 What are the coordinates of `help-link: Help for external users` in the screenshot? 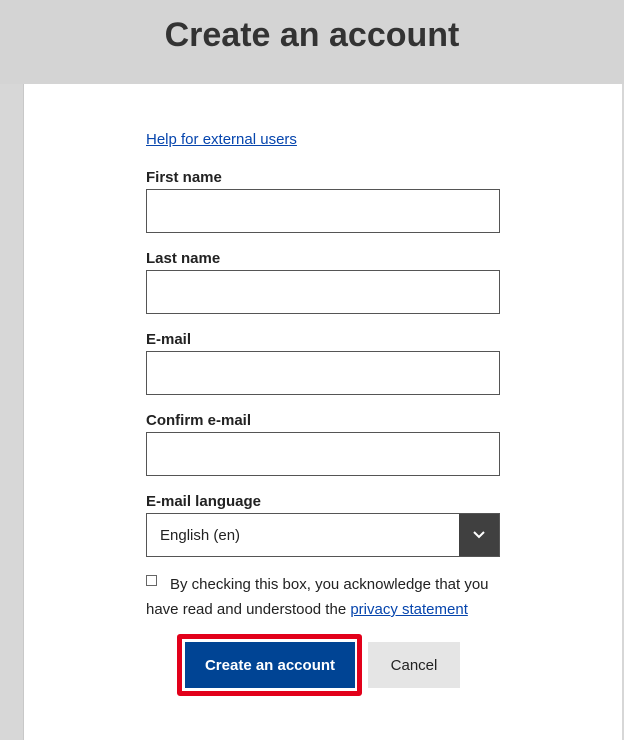 It's located at (221, 139).